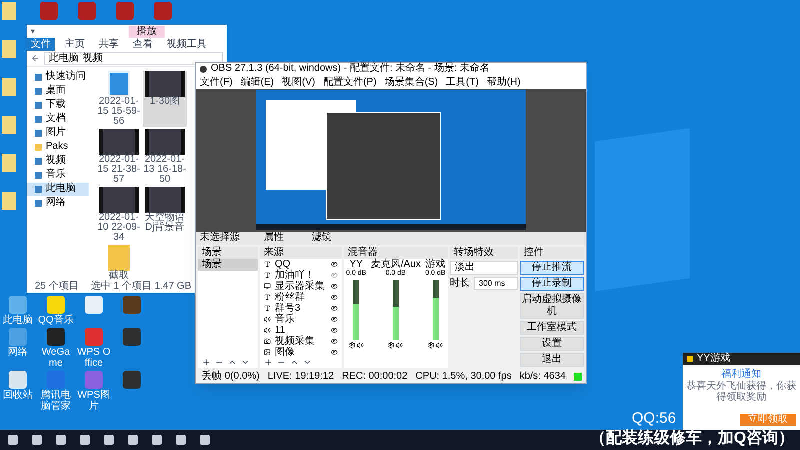 The height and width of the screenshot is (450, 800). I want to click on display-source-icon, so click(267, 286).